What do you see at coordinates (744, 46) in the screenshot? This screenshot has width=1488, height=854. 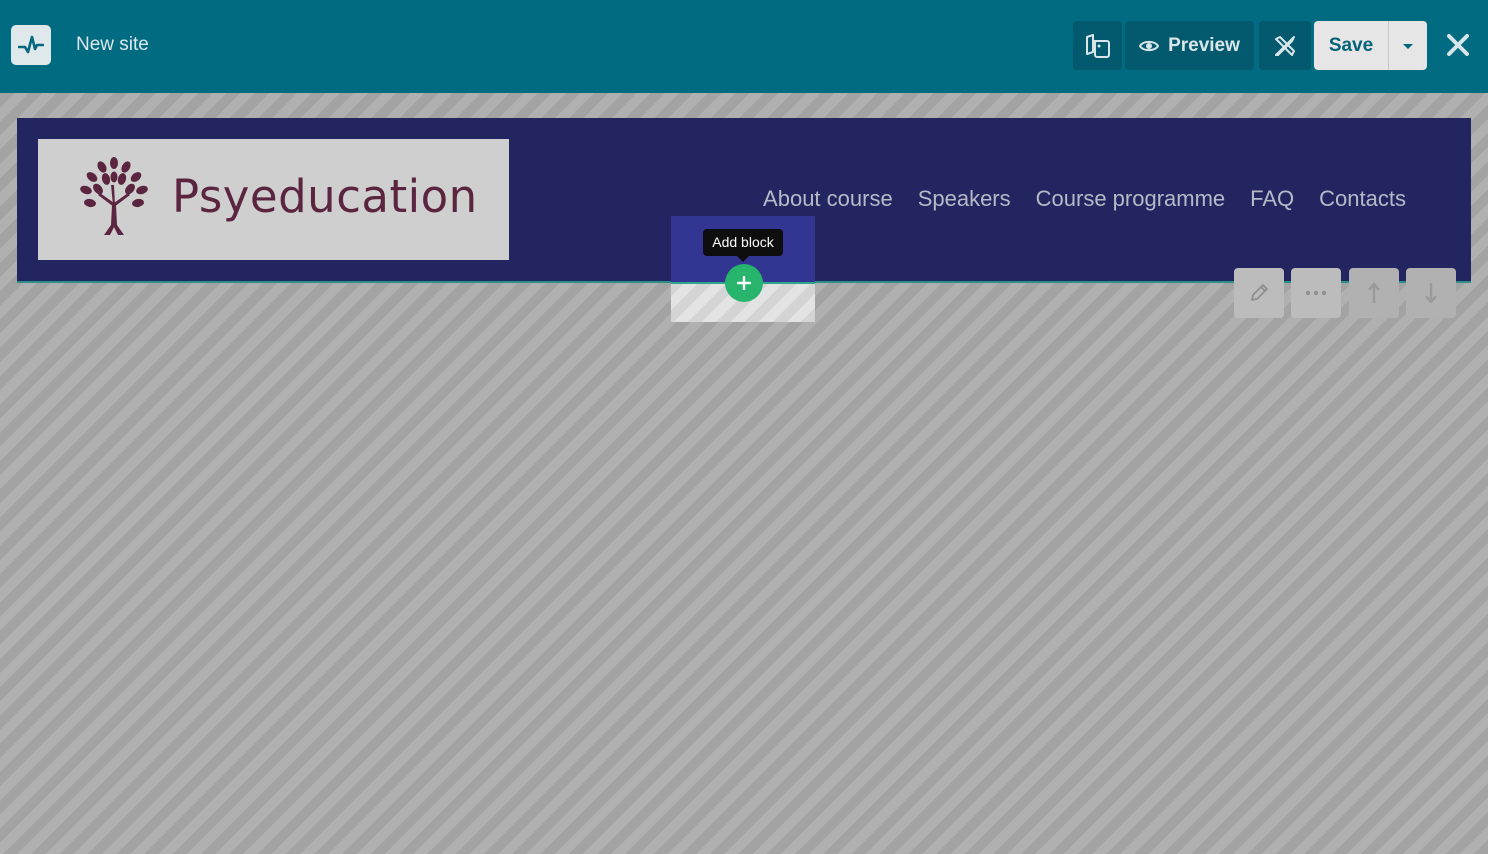 I see `editor-topbar: New site Preview Save` at bounding box center [744, 46].